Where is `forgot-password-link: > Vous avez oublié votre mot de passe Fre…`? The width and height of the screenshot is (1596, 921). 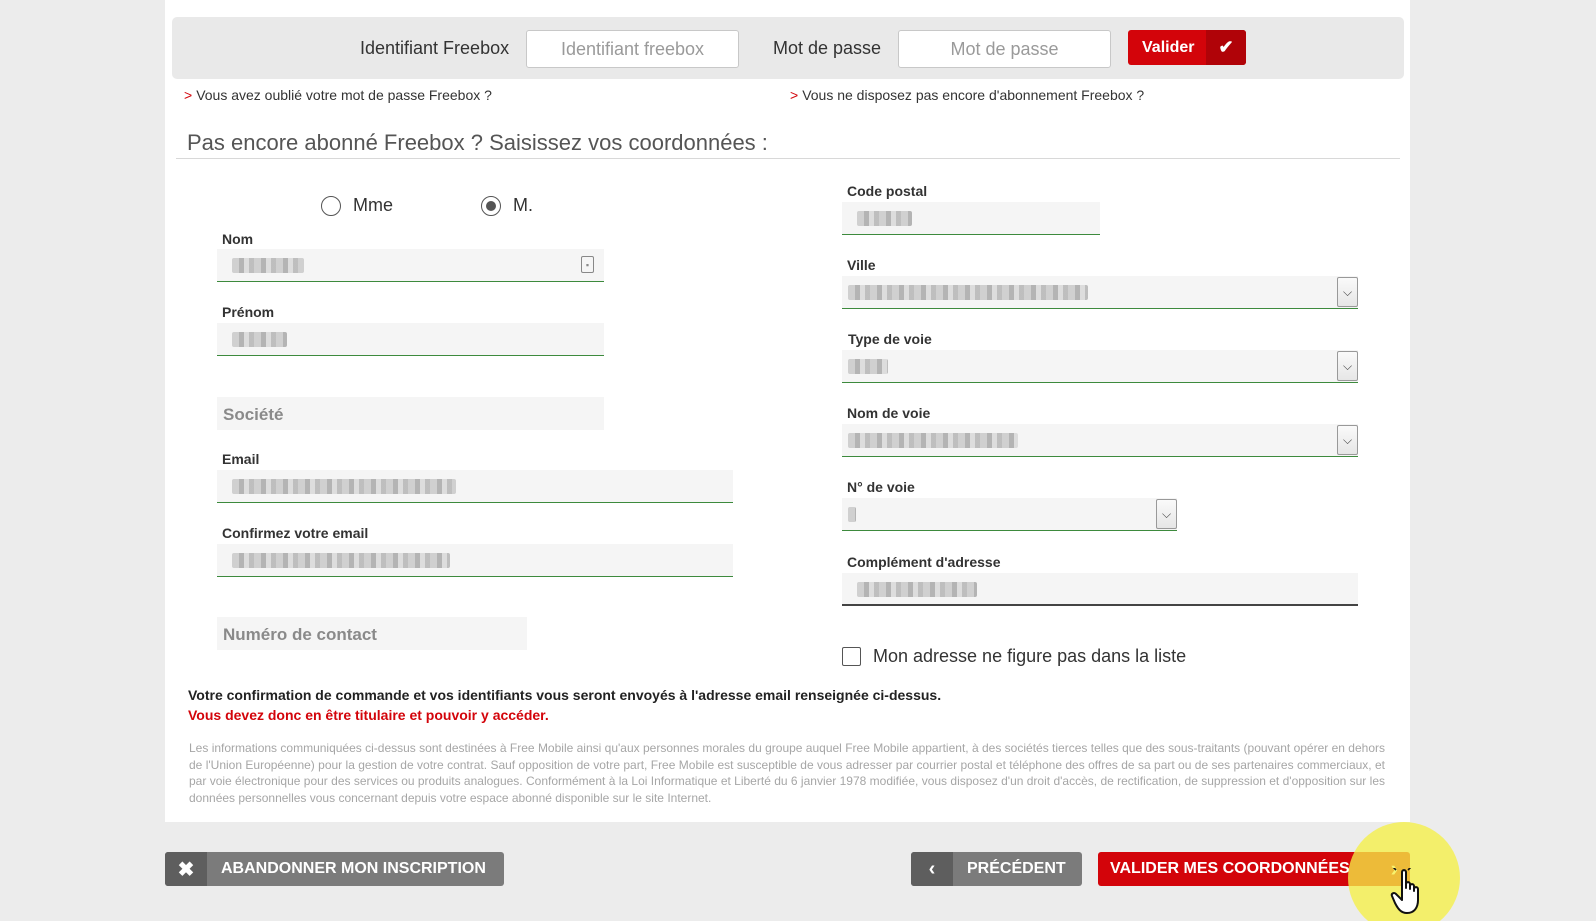
forgot-password-link: > Vous avez oublié votre mot de passe Fre… is located at coordinates (338, 95).